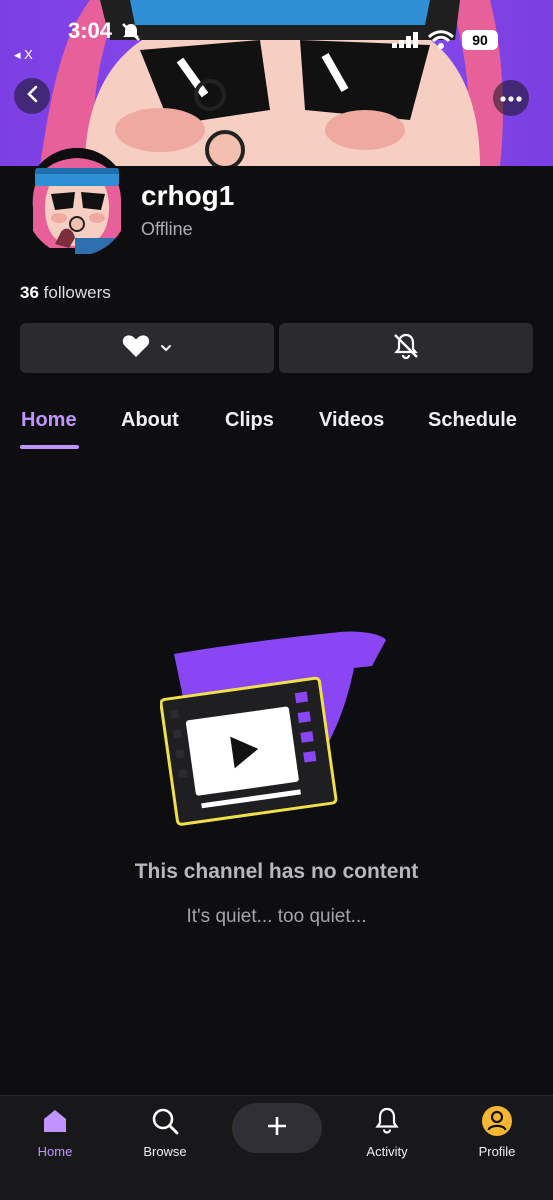 This screenshot has height=1200, width=553. I want to click on channel-username: crhog1, so click(188, 195).